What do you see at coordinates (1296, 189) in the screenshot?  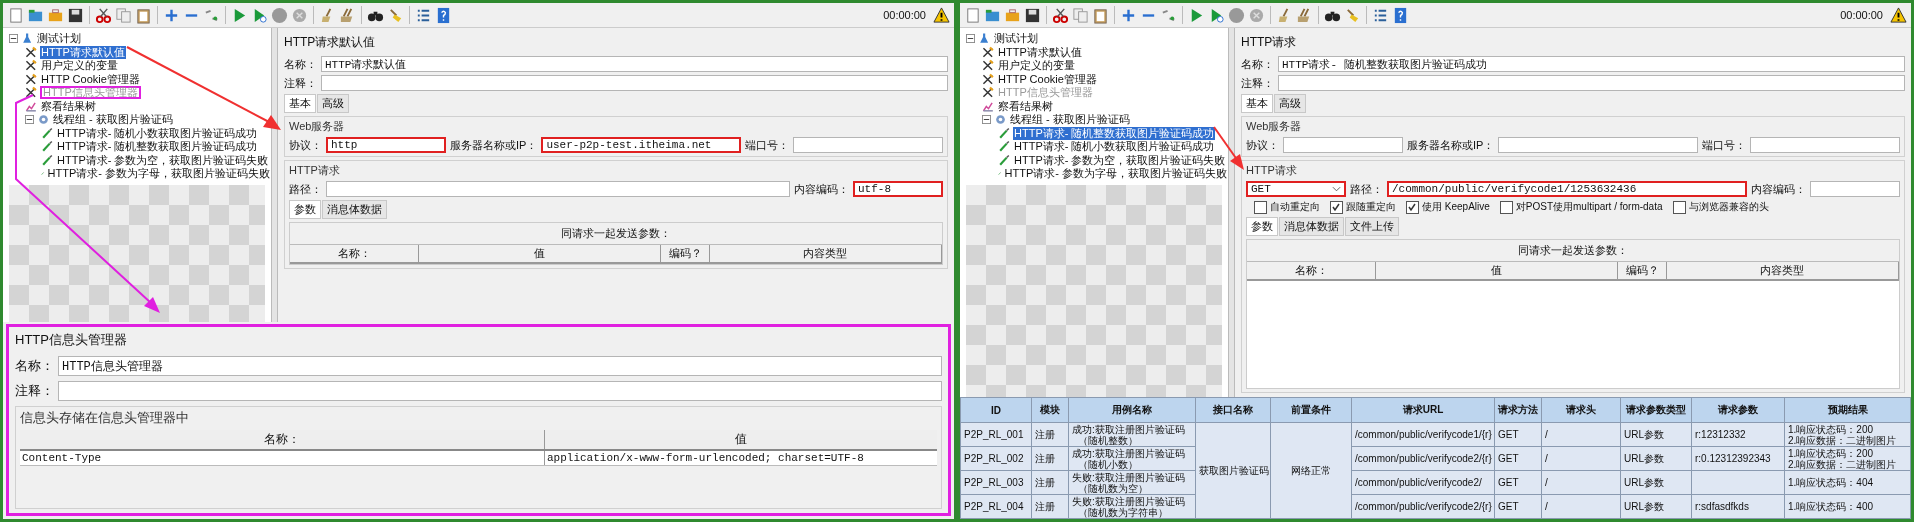 I see `method-dropdown: GET` at bounding box center [1296, 189].